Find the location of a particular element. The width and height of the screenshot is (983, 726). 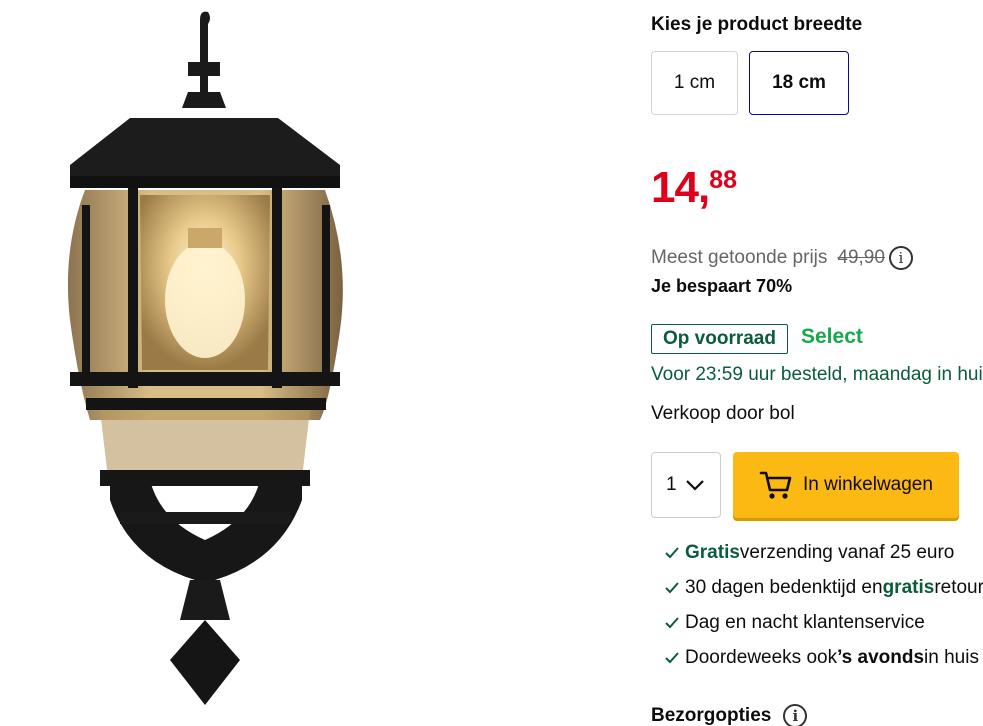

usp-item: Dag en nacht klantenservice is located at coordinates (795, 623).